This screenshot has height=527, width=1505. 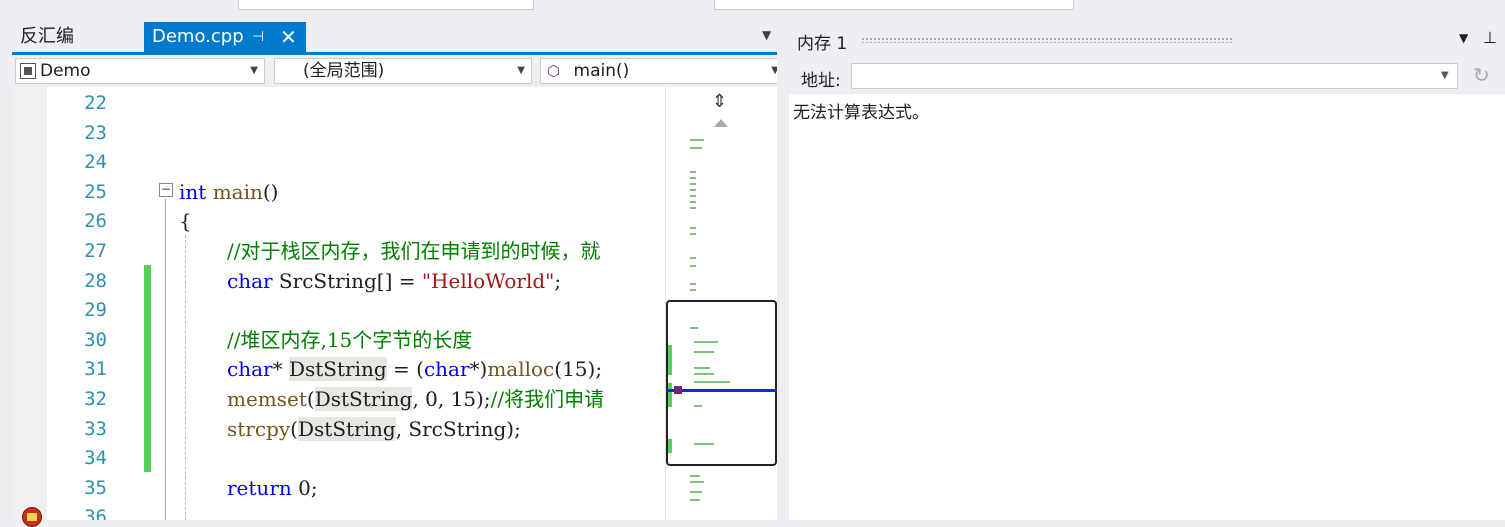 What do you see at coordinates (29, 307) in the screenshot?
I see `glyph-margin` at bounding box center [29, 307].